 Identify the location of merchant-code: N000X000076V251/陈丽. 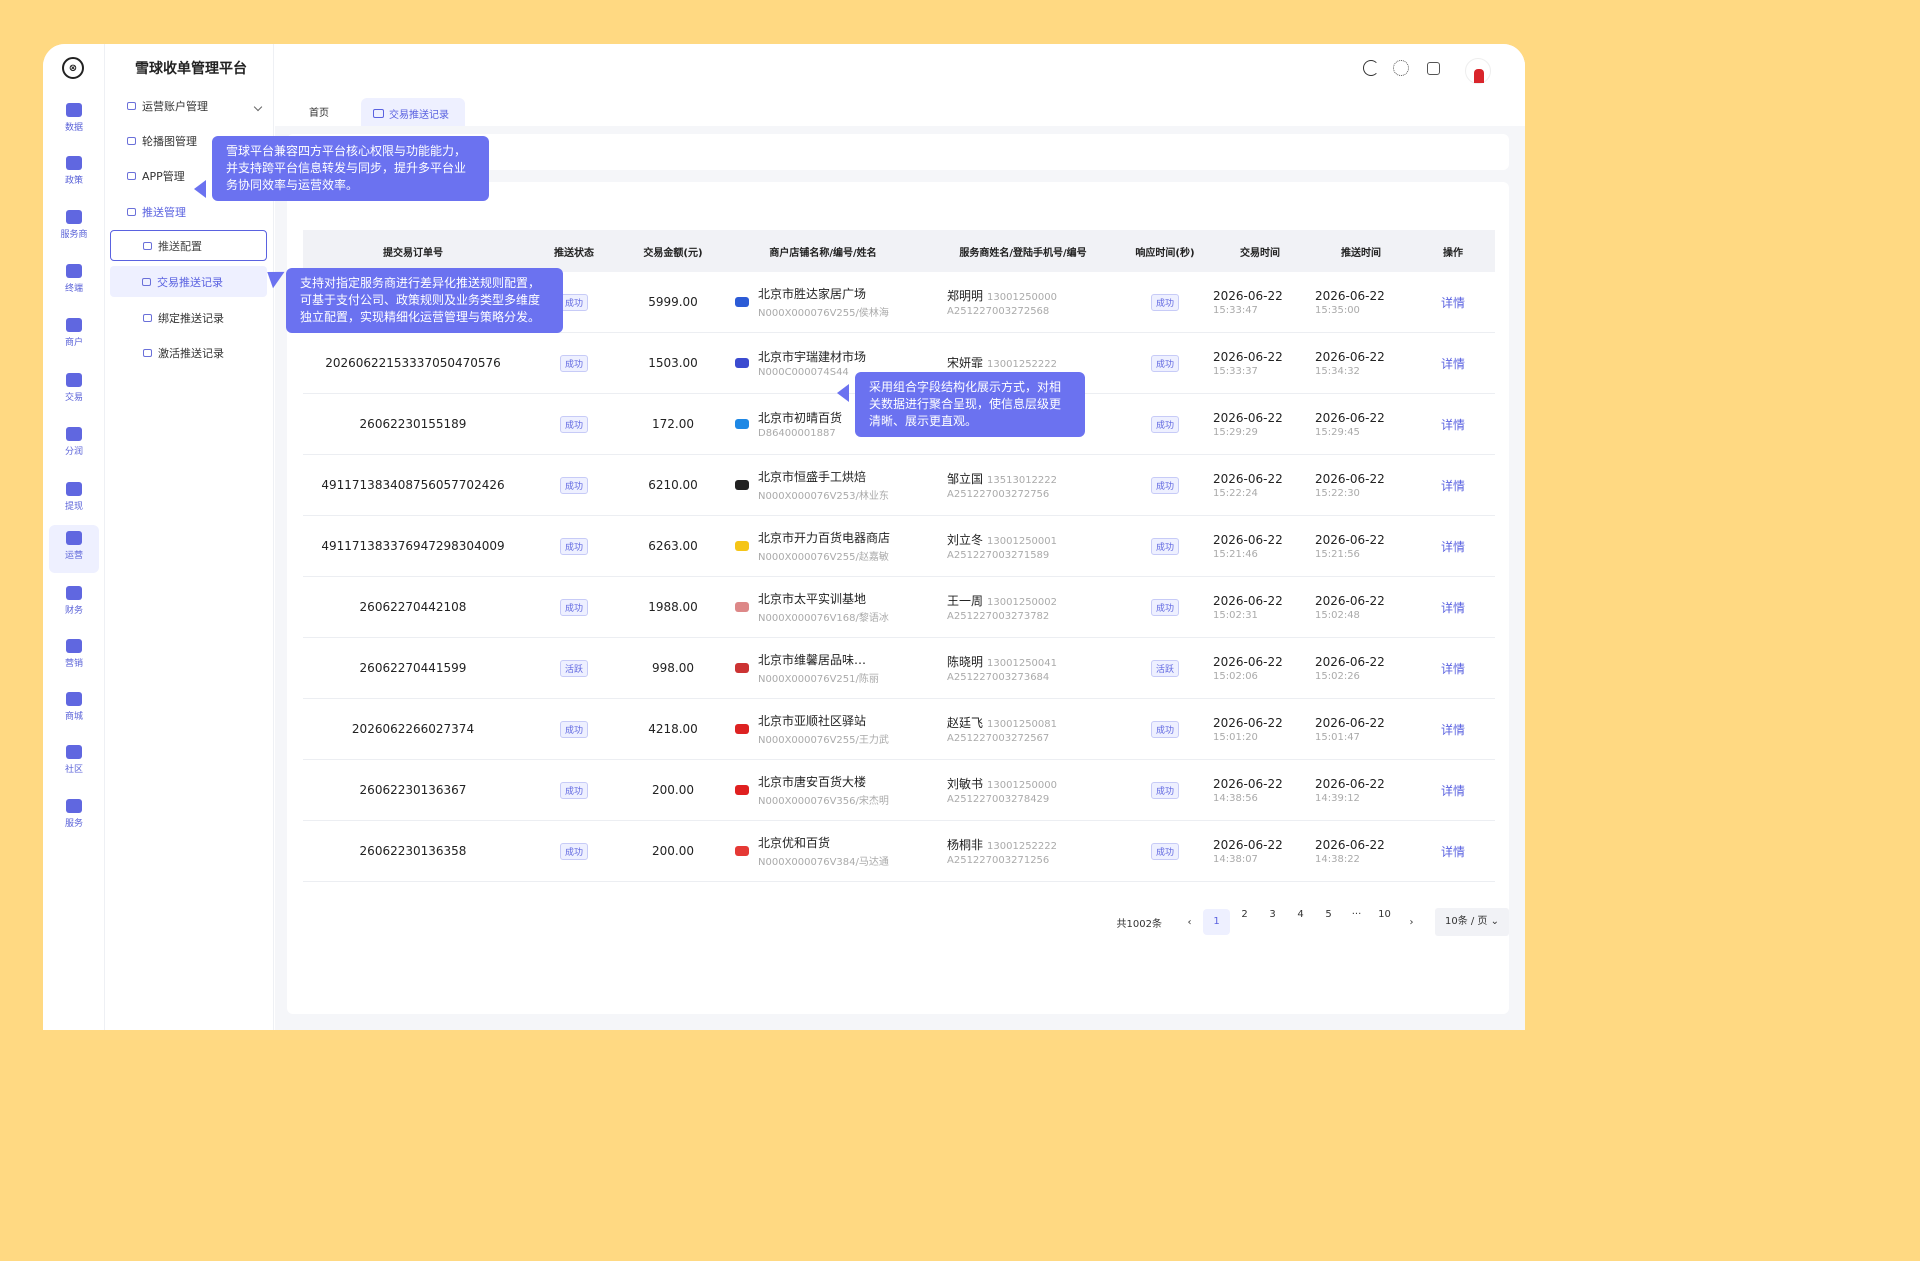
(818, 680).